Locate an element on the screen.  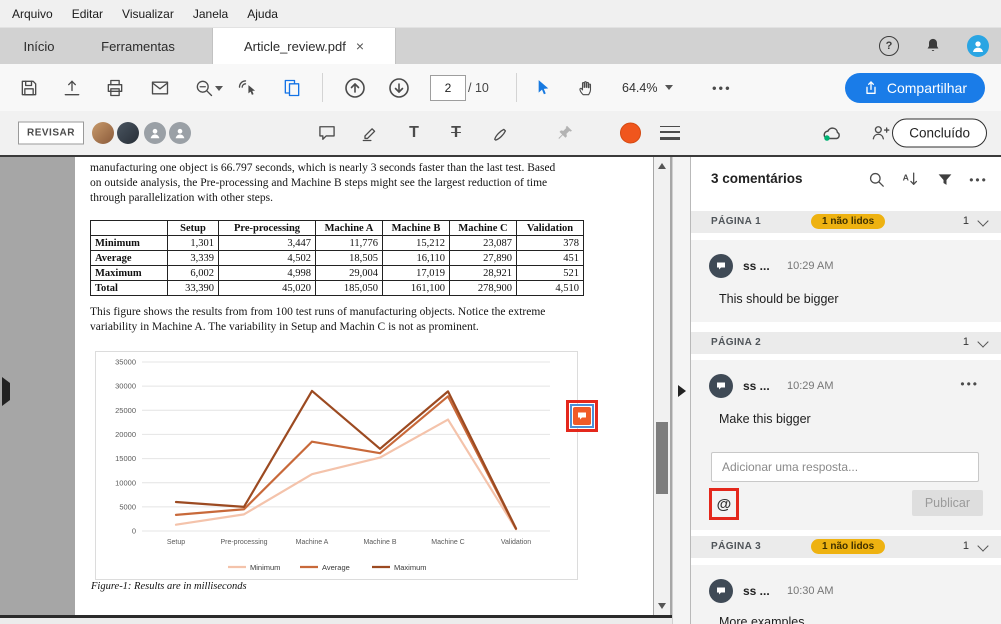
strikethrough-text-button: T is located at coordinates (456, 133).